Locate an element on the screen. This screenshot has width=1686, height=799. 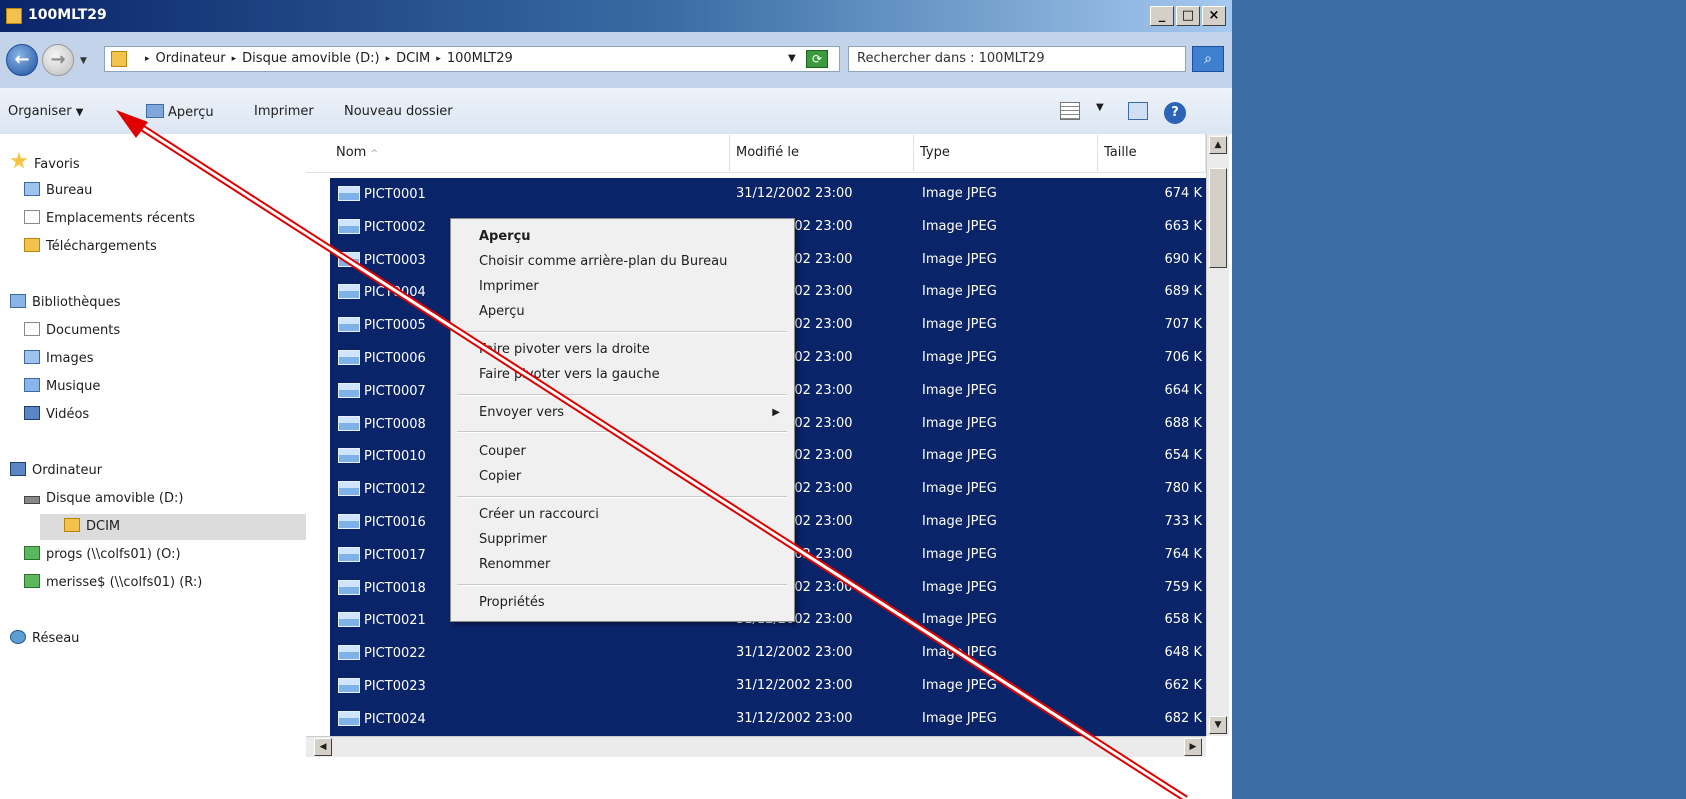
breadcrumb-100mlt29: 100MLT29 is located at coordinates (480, 59).